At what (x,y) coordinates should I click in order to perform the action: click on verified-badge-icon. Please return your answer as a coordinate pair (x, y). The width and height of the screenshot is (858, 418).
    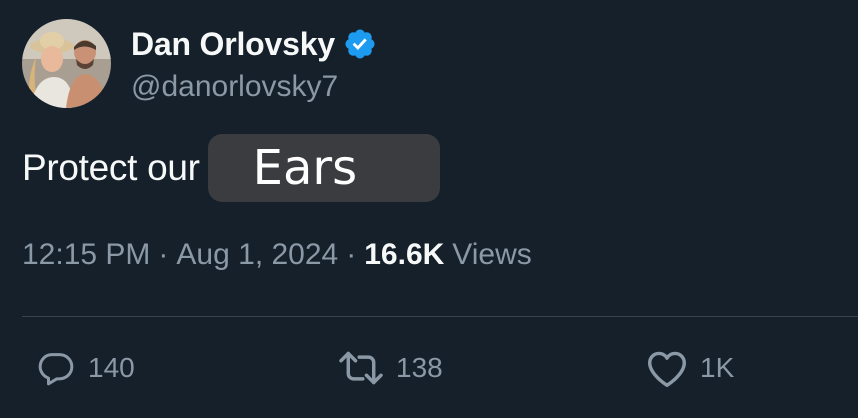
    Looking at the image, I should click on (360, 44).